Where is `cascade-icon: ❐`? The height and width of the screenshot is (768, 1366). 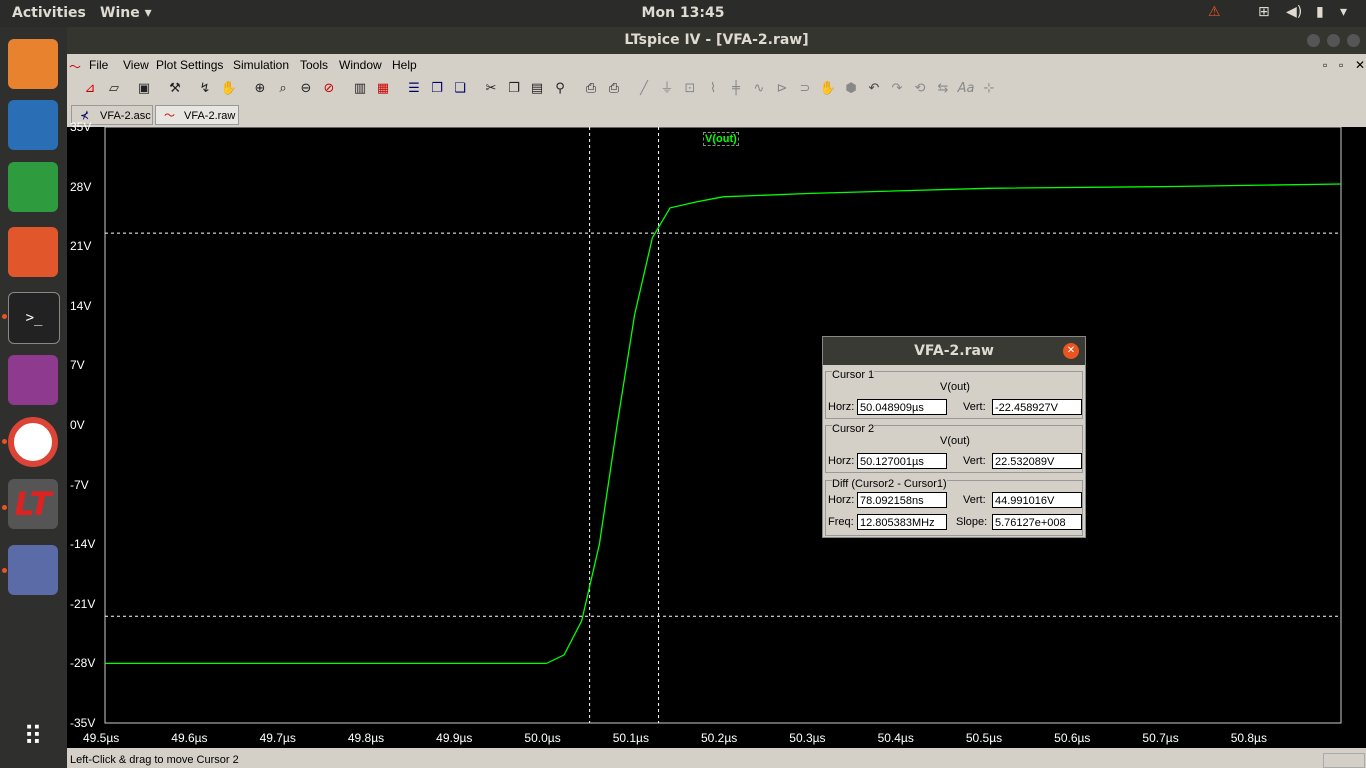
cascade-icon: ❐ is located at coordinates (437, 89).